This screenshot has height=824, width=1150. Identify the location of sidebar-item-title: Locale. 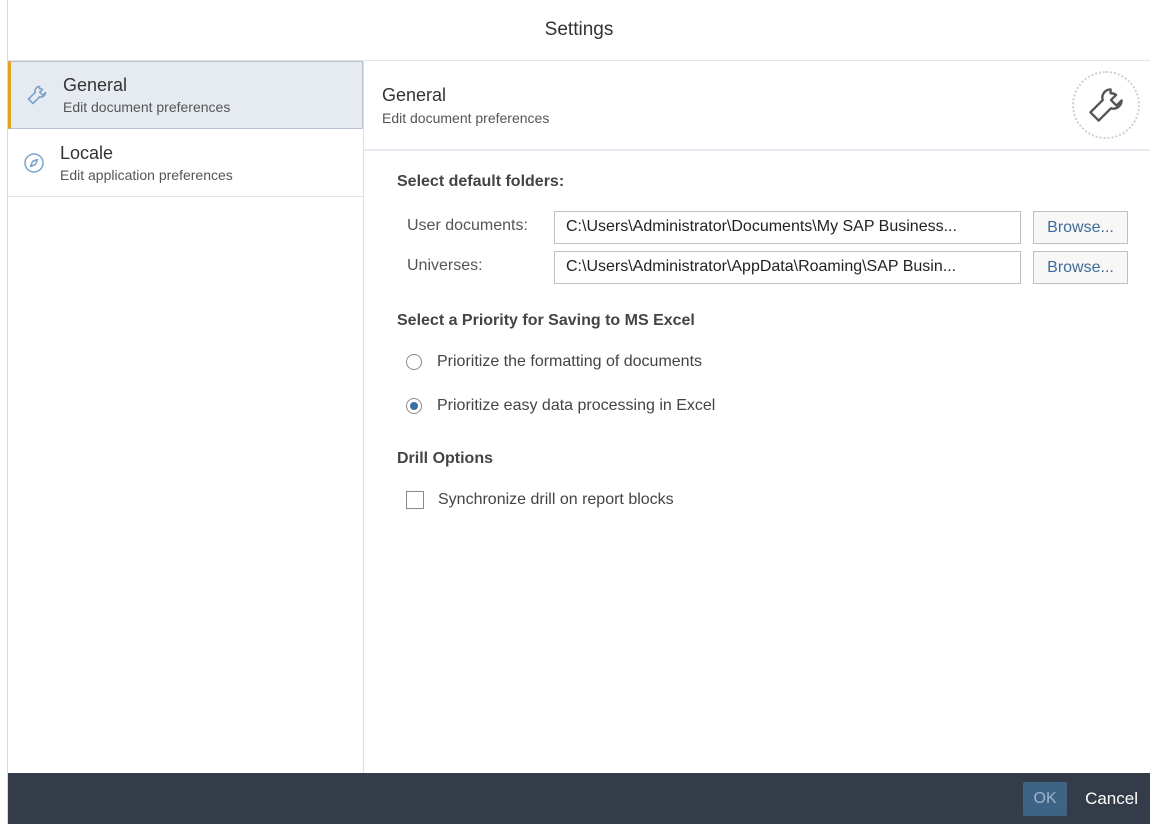
(87, 152).